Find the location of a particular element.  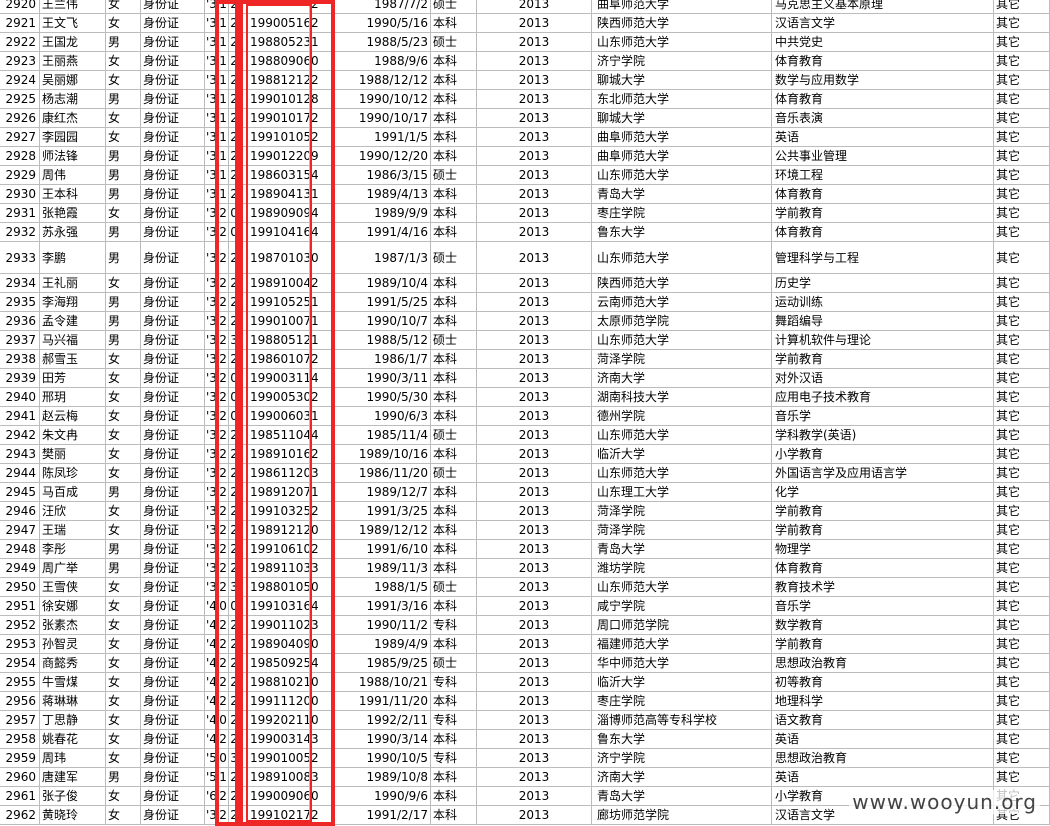

cell-major: 运动训练 is located at coordinates (883, 302).